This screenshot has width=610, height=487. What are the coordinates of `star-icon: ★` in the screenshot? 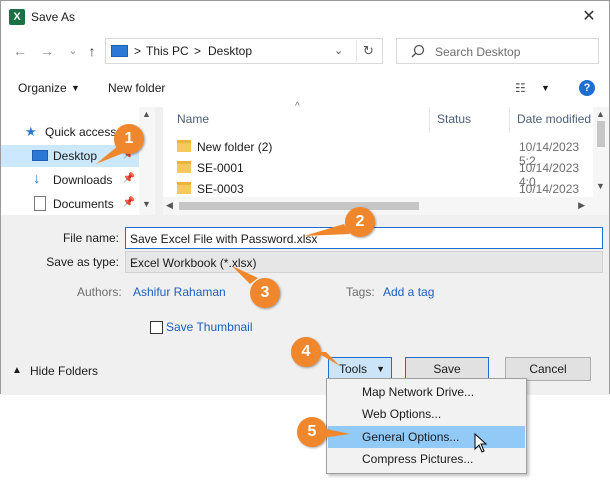 It's located at (31, 131).